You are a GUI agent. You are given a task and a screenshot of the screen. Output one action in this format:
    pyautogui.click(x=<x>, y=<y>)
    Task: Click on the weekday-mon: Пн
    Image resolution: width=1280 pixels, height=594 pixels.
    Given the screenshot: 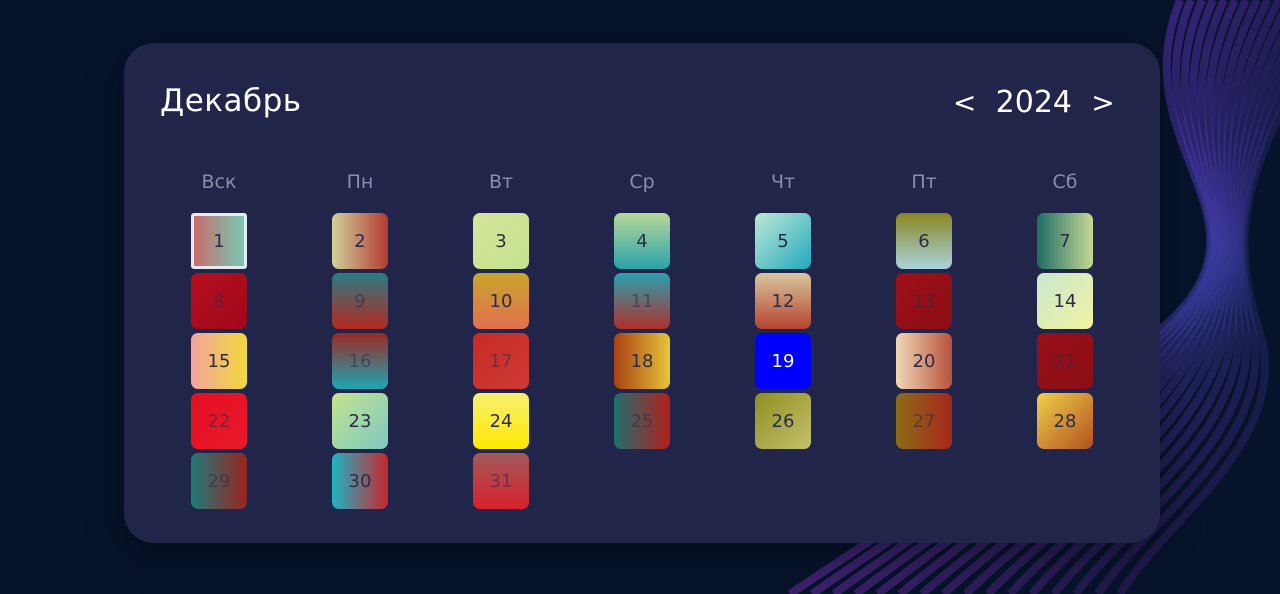 What is the action you would take?
    pyautogui.click(x=360, y=182)
    